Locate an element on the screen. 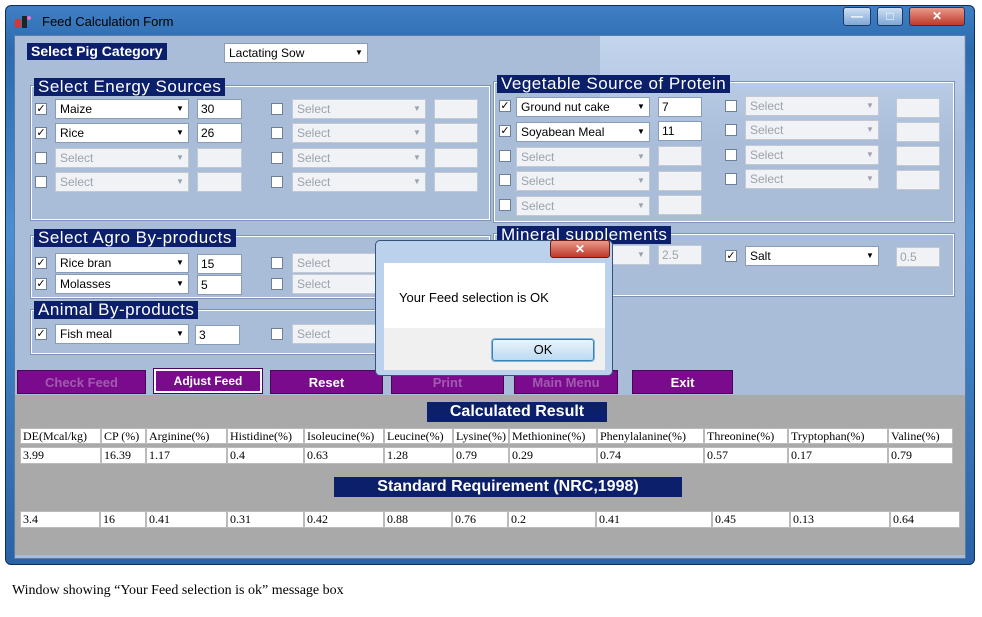 The image size is (982, 617). energy-right-select-3: Select ▼ is located at coordinates (359, 158).